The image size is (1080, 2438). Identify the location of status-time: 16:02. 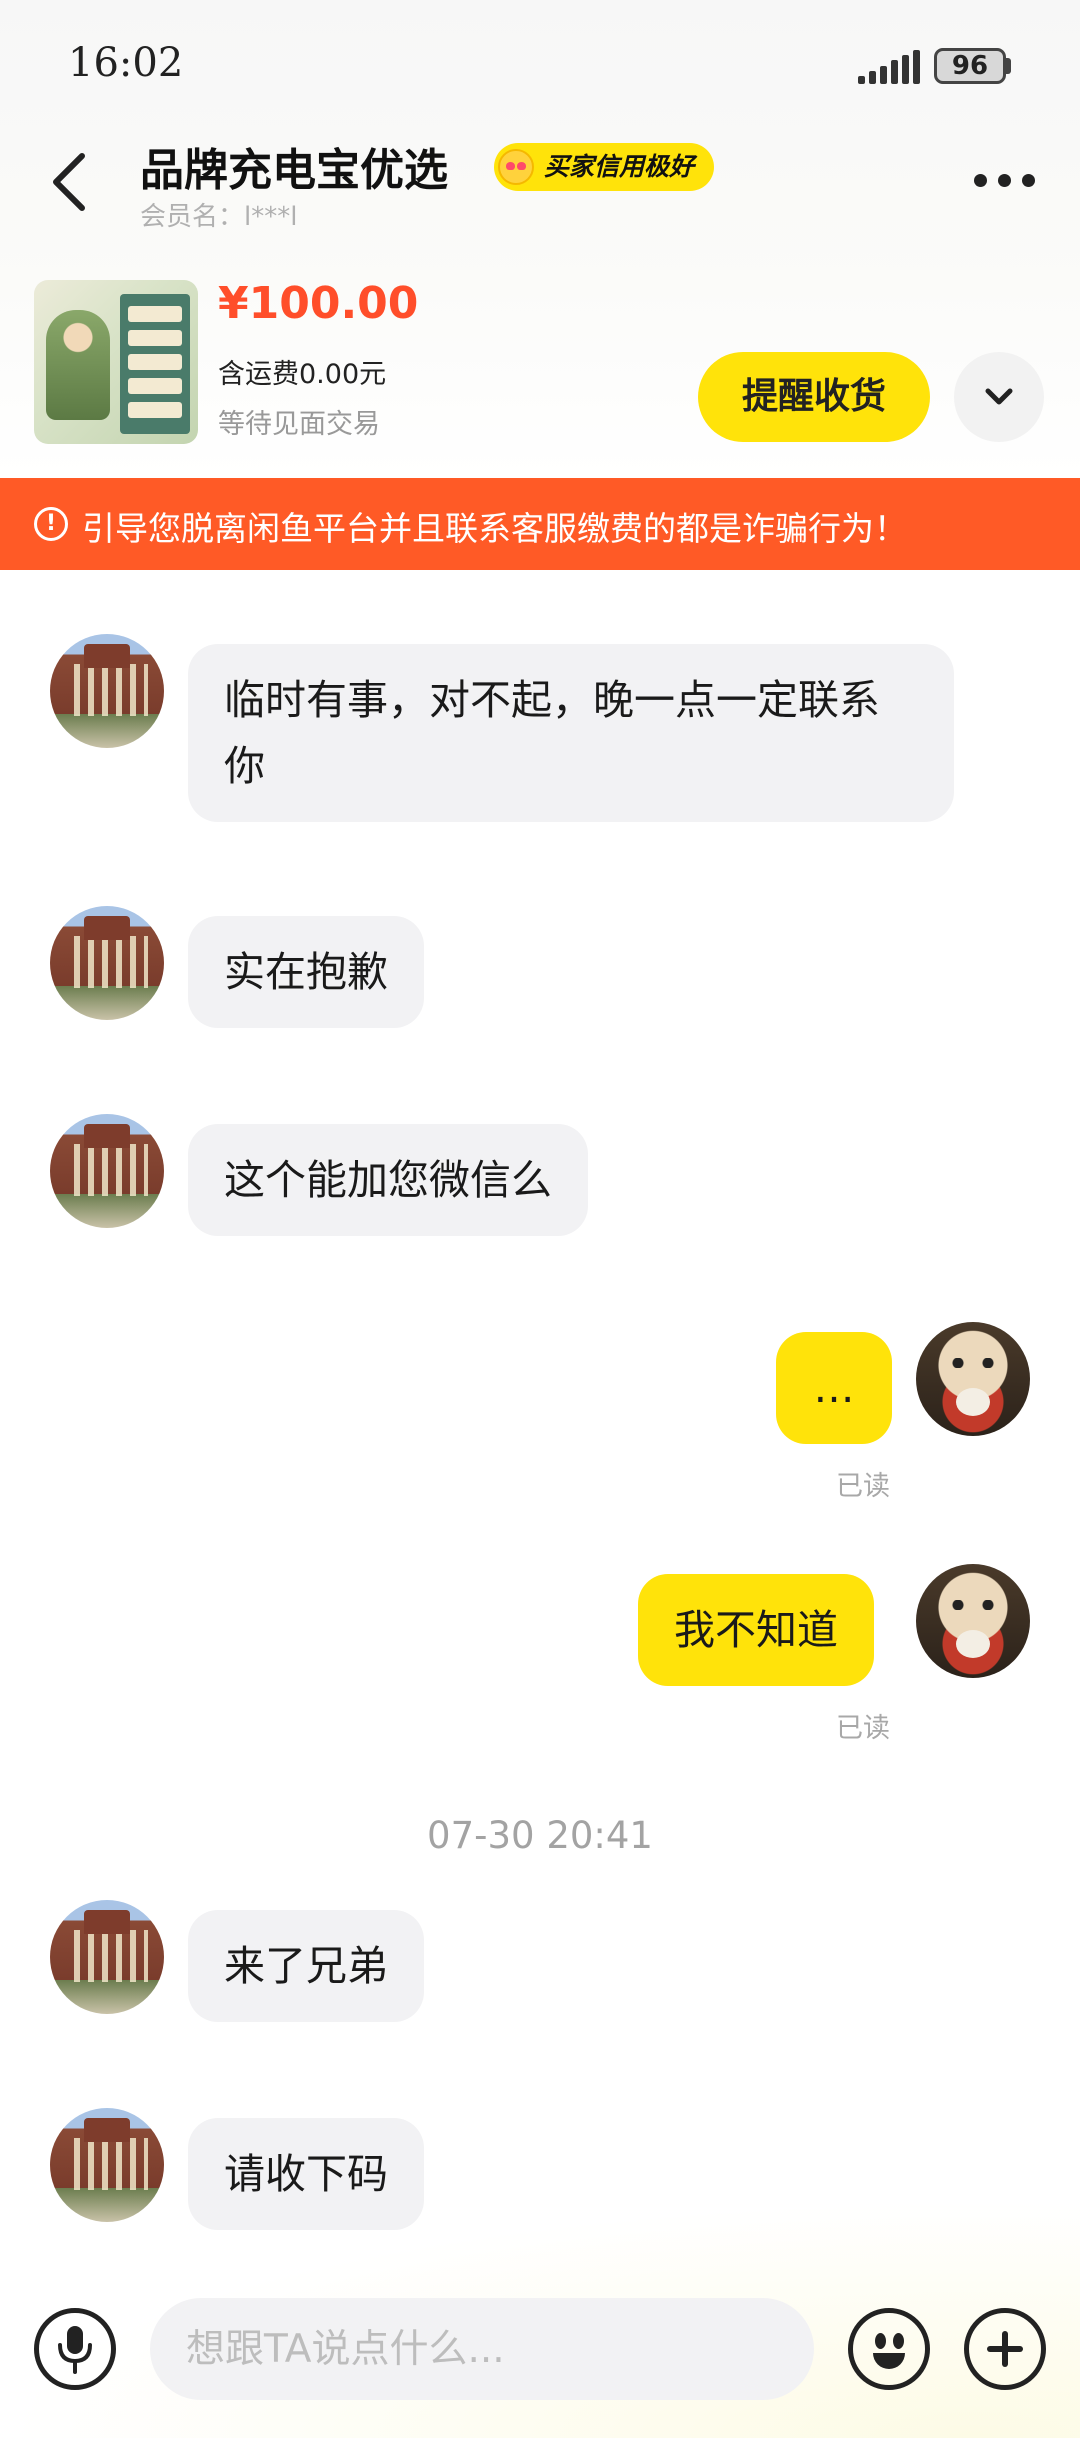
(126, 63).